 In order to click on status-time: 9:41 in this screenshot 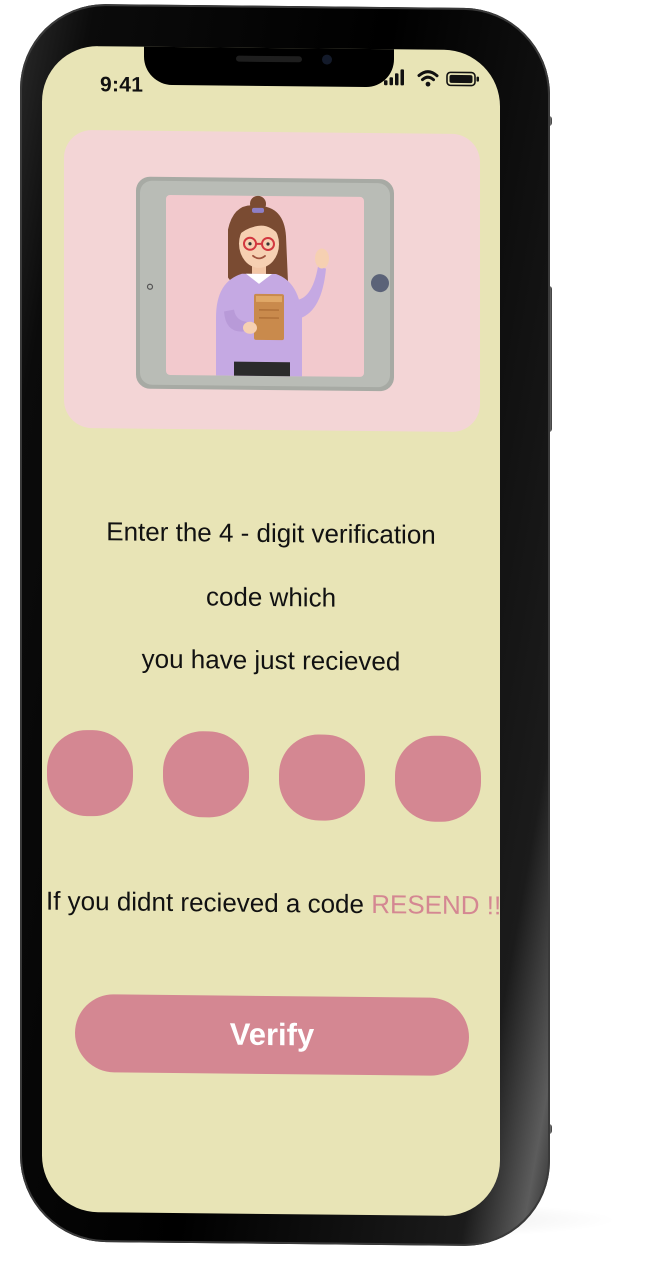, I will do `click(122, 85)`.